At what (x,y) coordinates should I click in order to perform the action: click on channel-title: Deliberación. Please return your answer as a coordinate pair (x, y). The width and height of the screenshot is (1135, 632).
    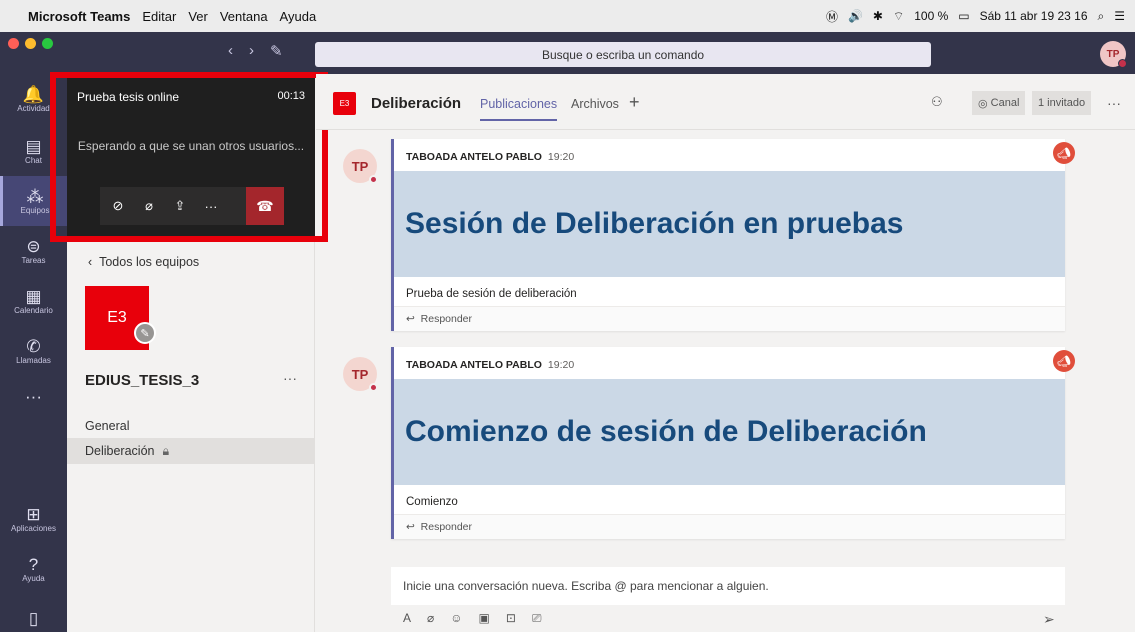
    Looking at the image, I should click on (416, 103).